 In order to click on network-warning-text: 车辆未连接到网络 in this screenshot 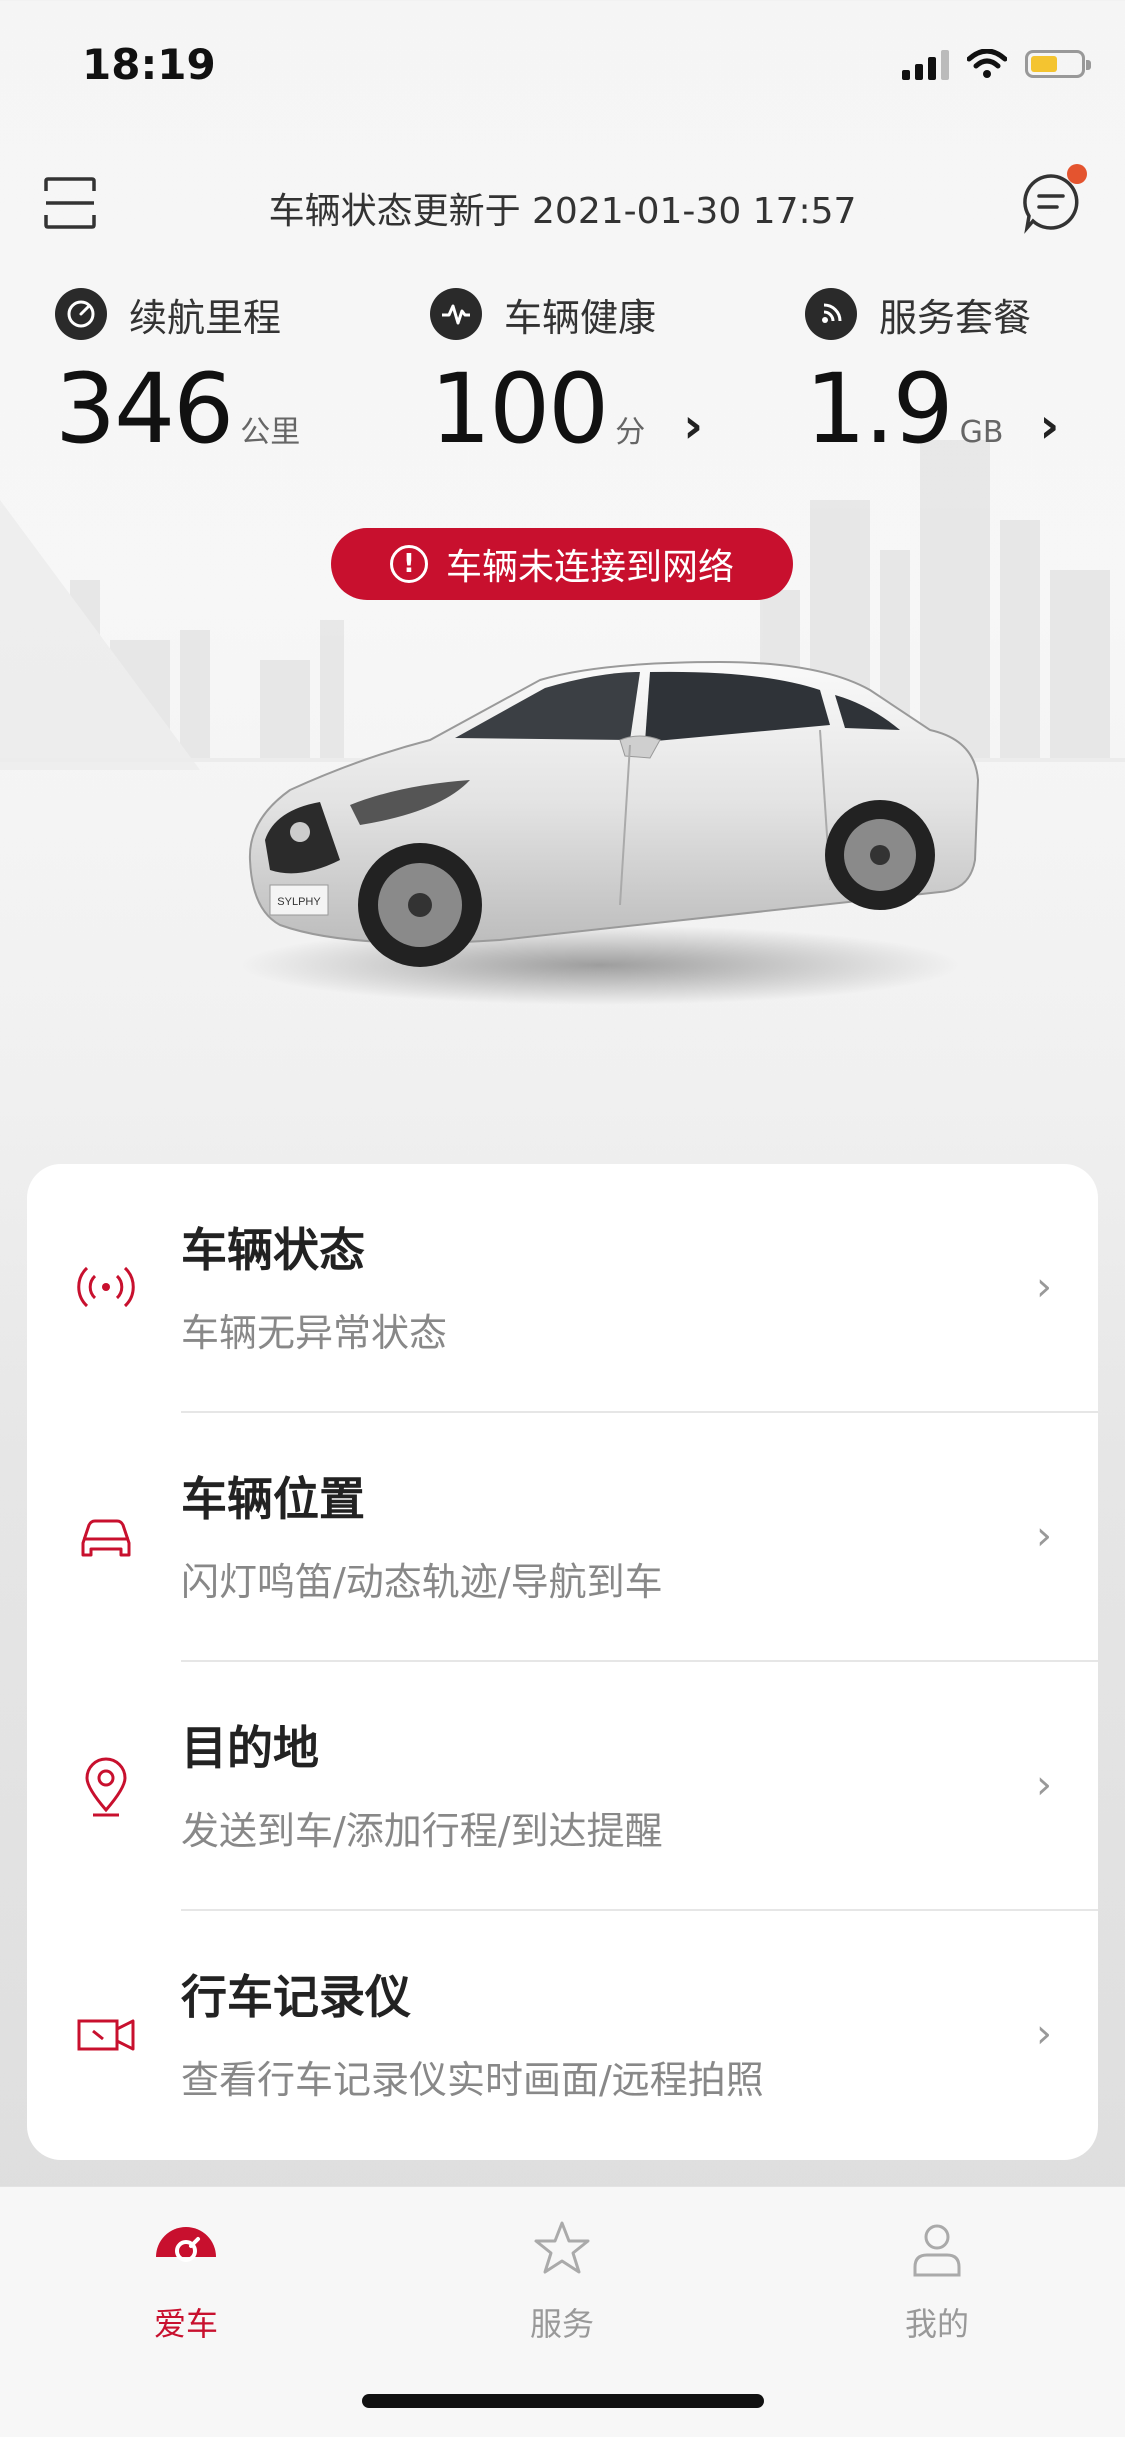, I will do `click(589, 567)`.